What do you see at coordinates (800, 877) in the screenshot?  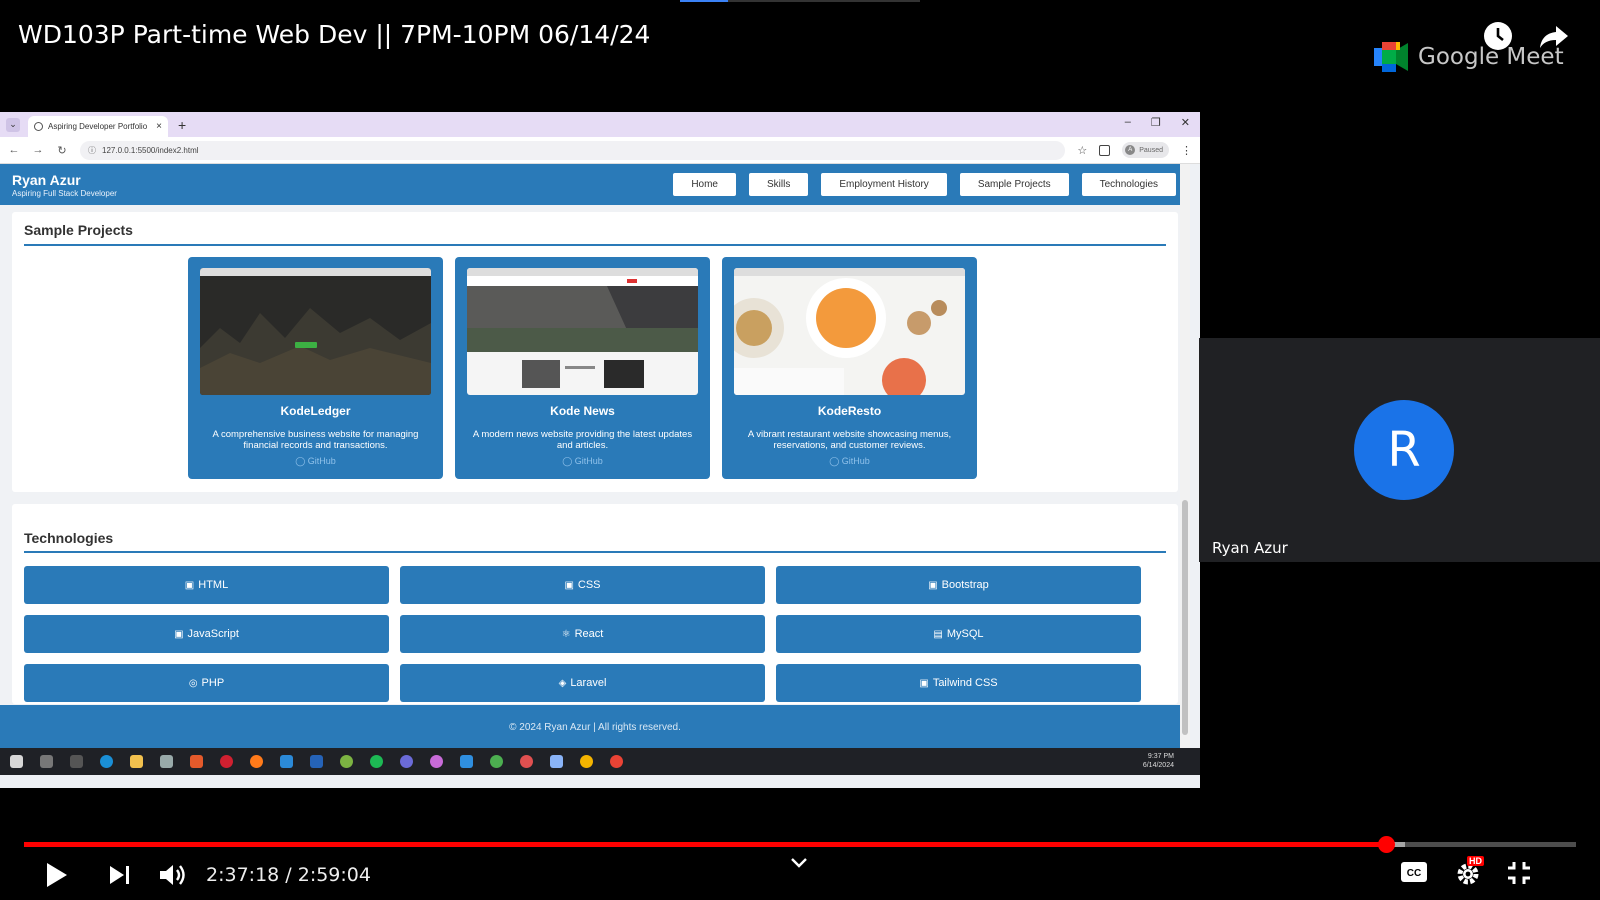 I see `player-controls: 2:37:18 / 2:59:04 CC HD` at bounding box center [800, 877].